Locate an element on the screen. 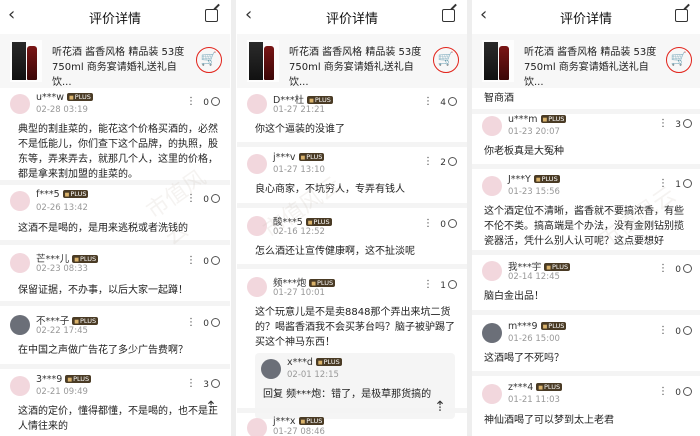  like-count: 3 is located at coordinates (206, 385).